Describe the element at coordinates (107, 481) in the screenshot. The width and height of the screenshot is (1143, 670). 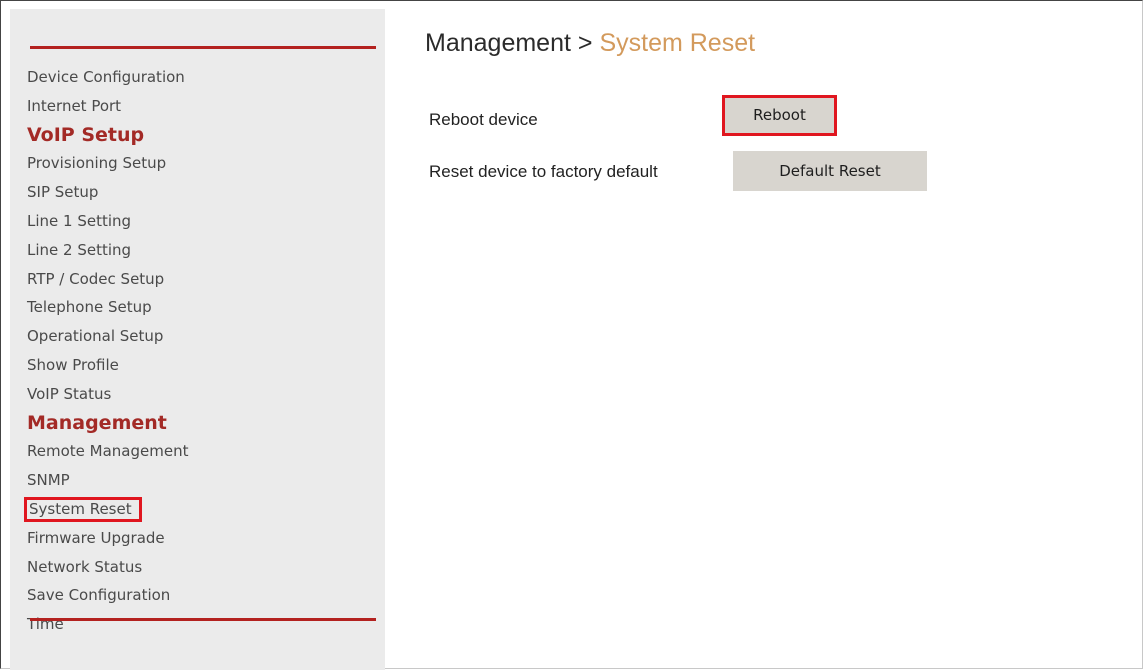
I see `sidebar-item-snmp: SNMP` at that location.